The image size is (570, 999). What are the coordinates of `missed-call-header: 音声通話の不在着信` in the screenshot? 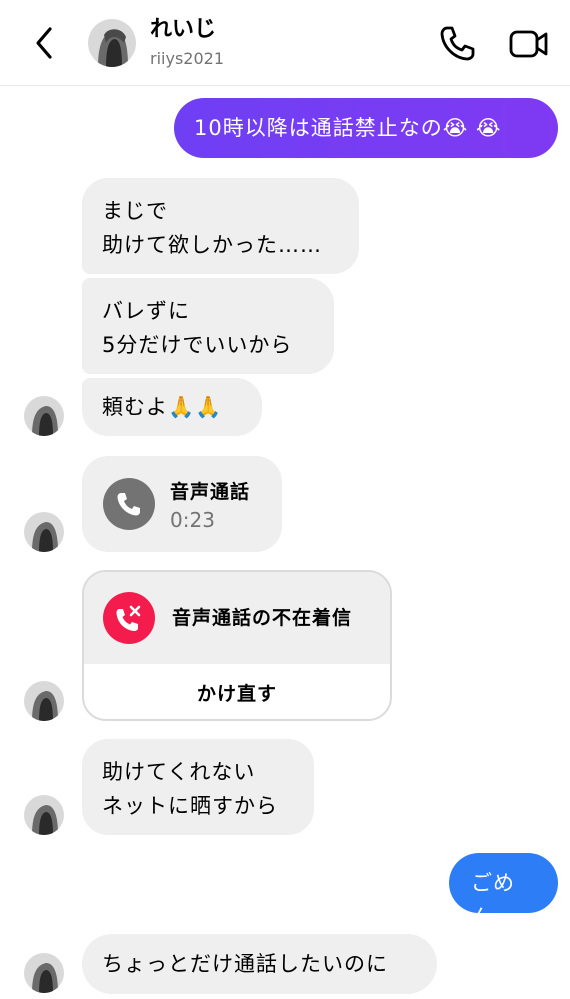 It's located at (237, 618).